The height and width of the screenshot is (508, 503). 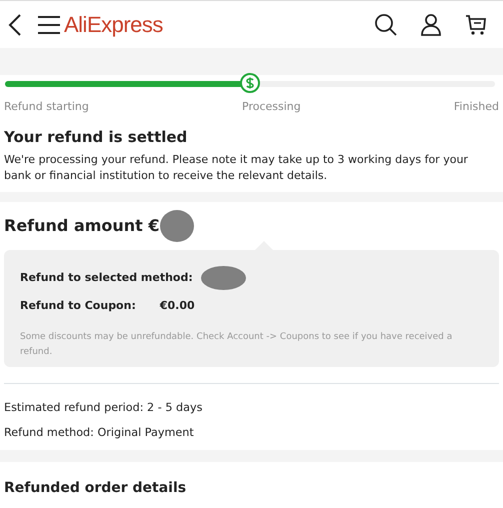 What do you see at coordinates (96, 488) in the screenshot?
I see `section-title: Refunded order details` at bounding box center [96, 488].